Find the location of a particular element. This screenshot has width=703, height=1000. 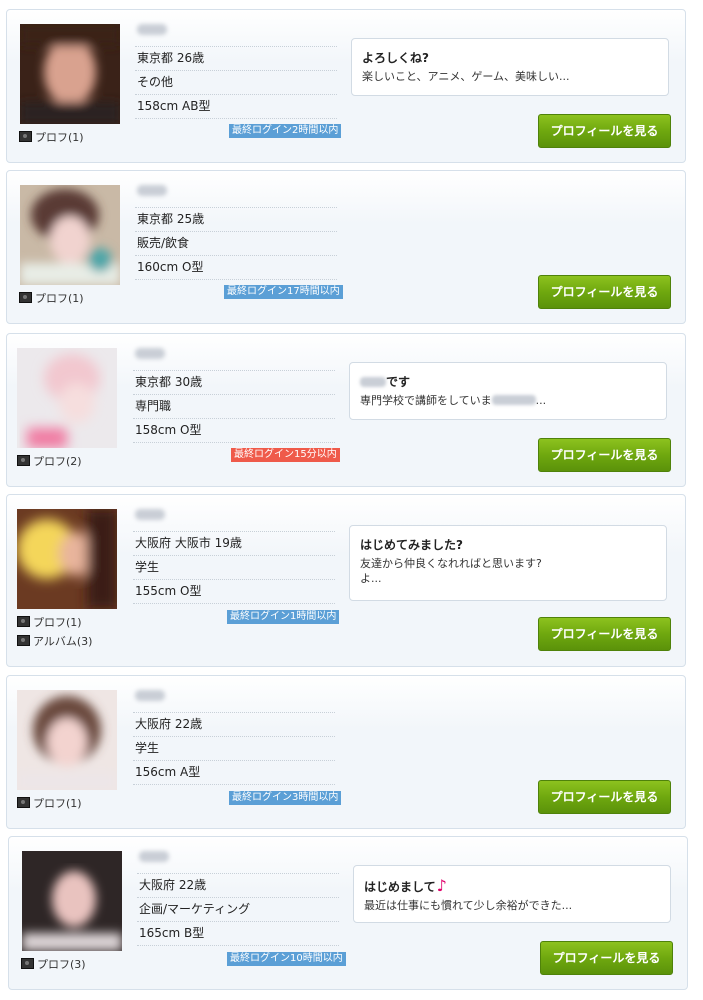

album-link: アルバム(3) is located at coordinates (54, 641).